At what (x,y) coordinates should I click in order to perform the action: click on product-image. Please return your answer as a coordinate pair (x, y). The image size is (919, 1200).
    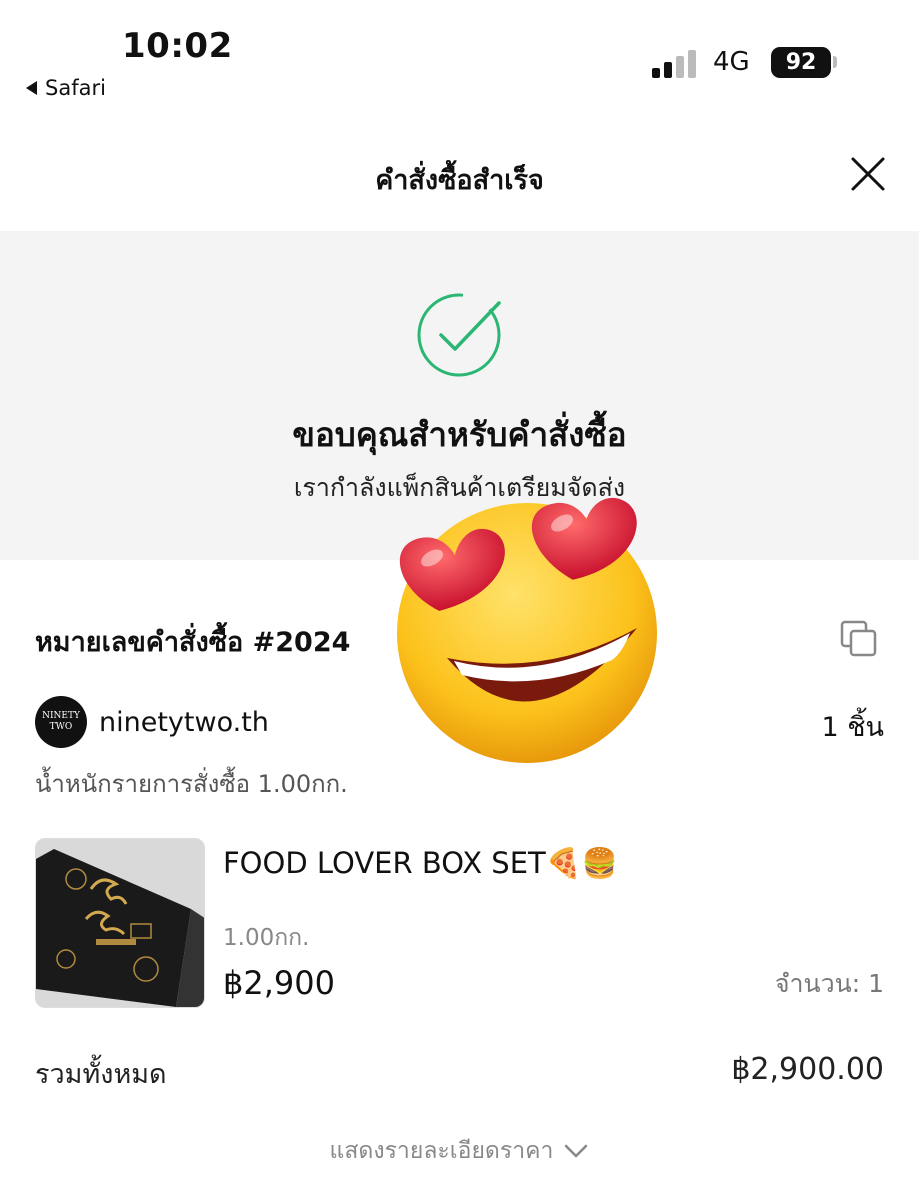
    Looking at the image, I should click on (120, 923).